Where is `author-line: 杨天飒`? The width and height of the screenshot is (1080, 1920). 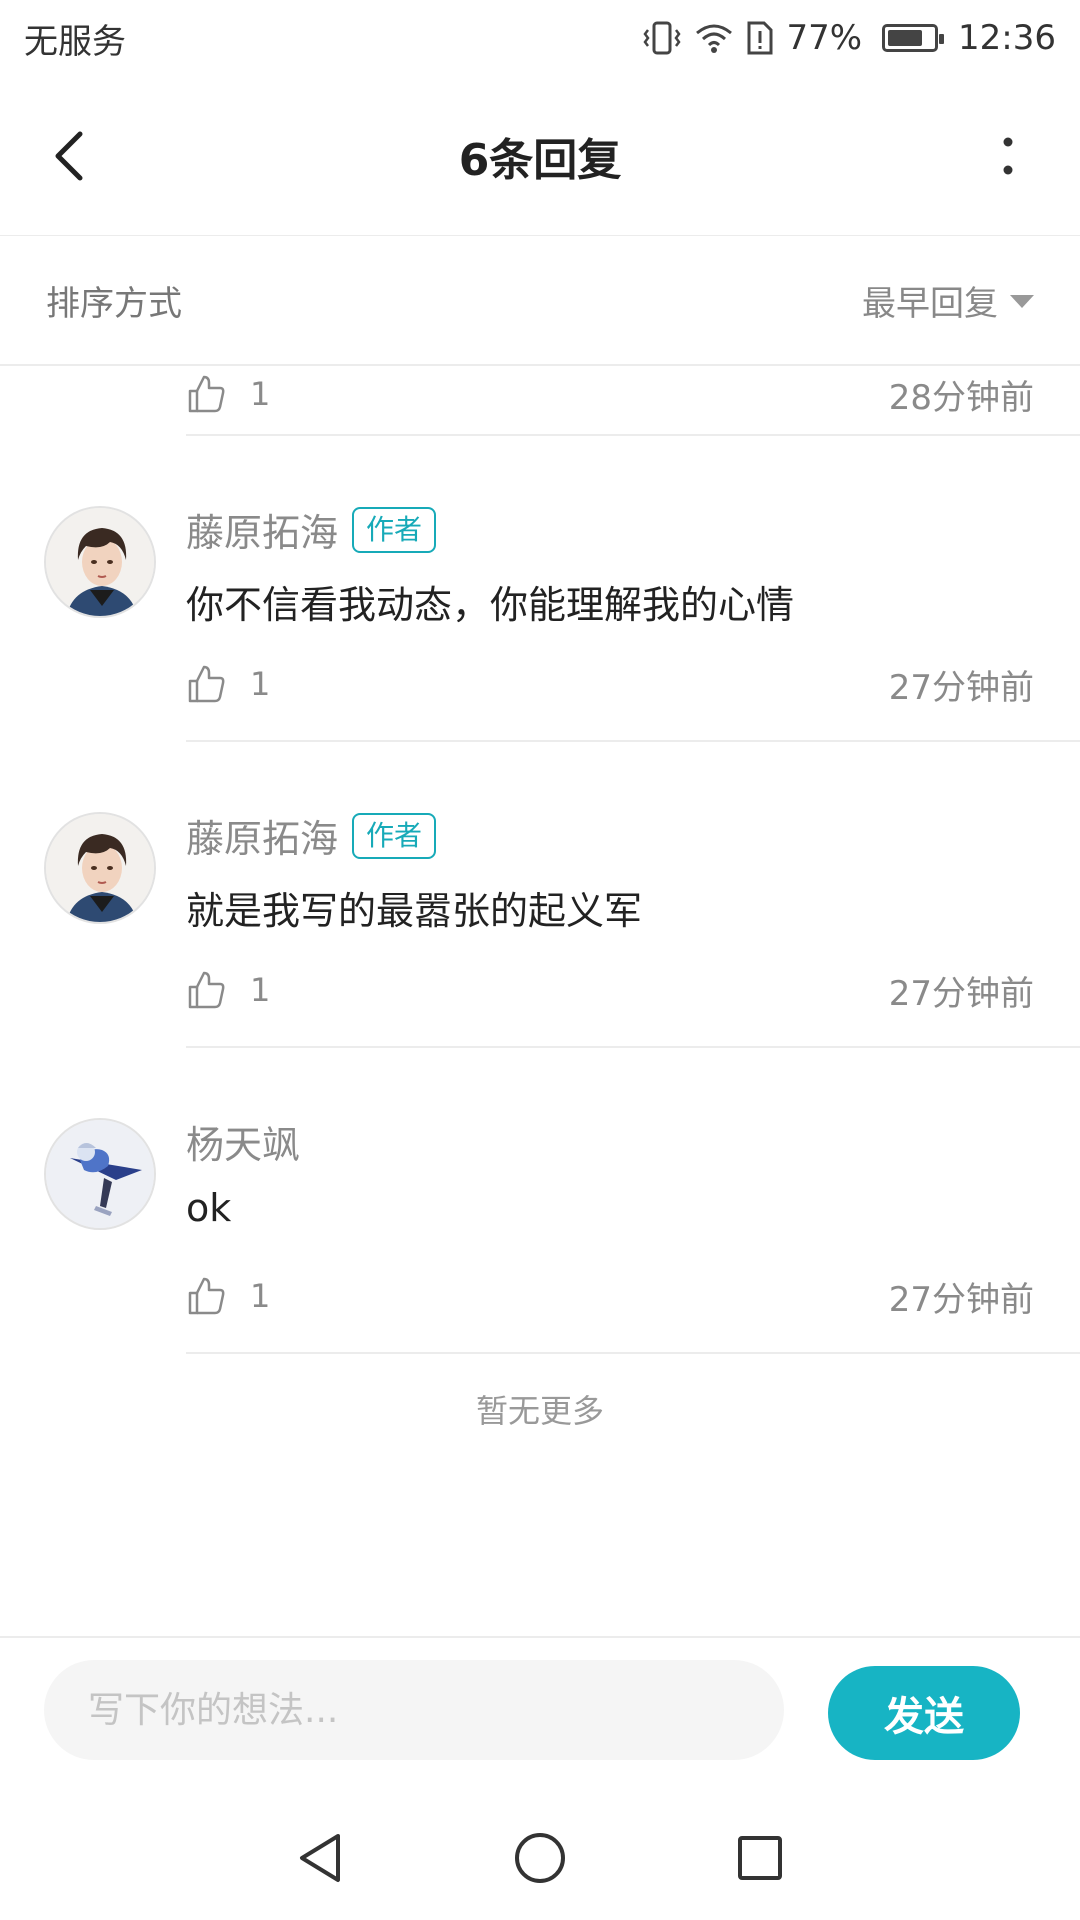 author-line: 杨天飒 is located at coordinates (243, 1141).